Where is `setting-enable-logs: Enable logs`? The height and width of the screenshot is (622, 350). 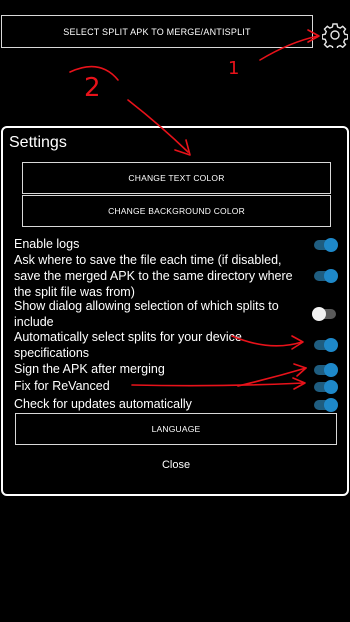
setting-enable-logs: Enable logs is located at coordinates (179, 244).